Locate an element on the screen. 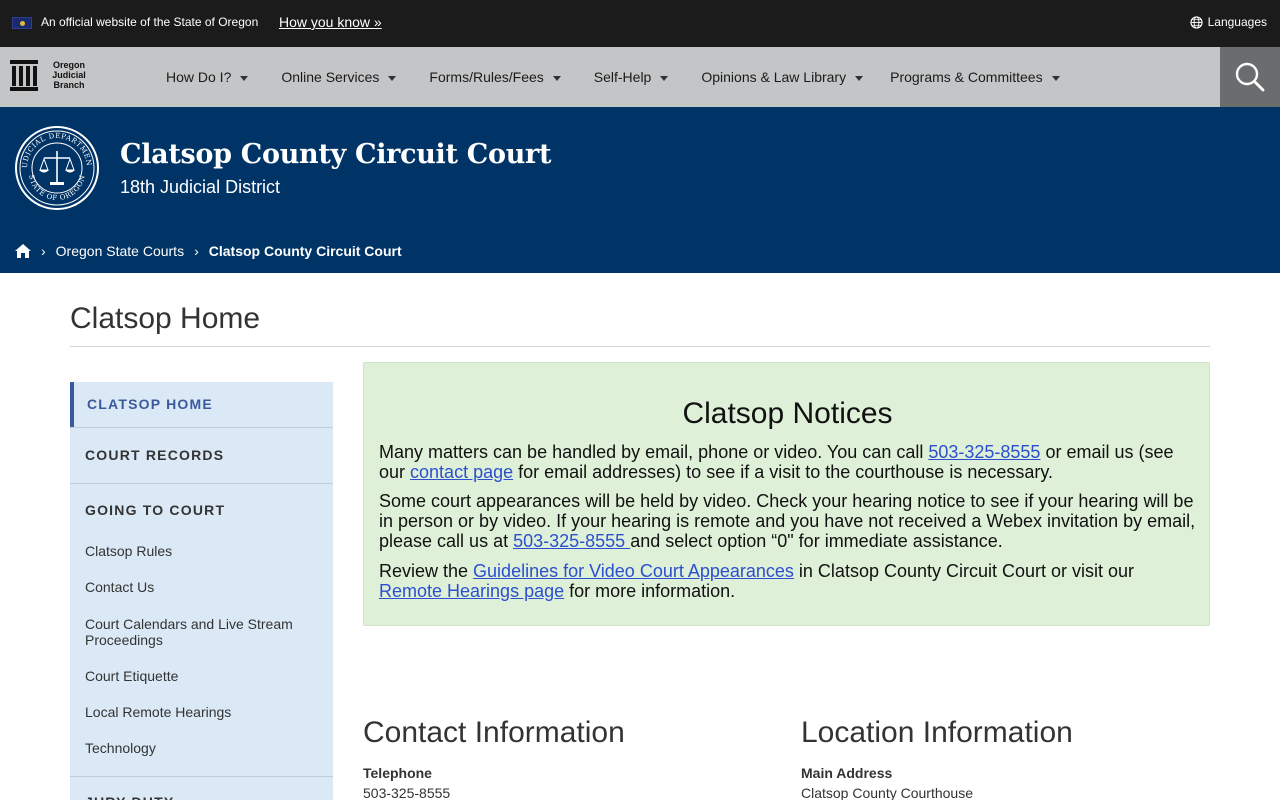  globe-icon is located at coordinates (1196, 22).